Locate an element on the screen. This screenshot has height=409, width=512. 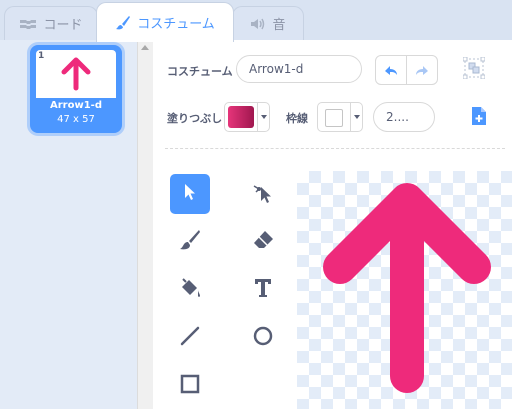
line-icon is located at coordinates (190, 338).